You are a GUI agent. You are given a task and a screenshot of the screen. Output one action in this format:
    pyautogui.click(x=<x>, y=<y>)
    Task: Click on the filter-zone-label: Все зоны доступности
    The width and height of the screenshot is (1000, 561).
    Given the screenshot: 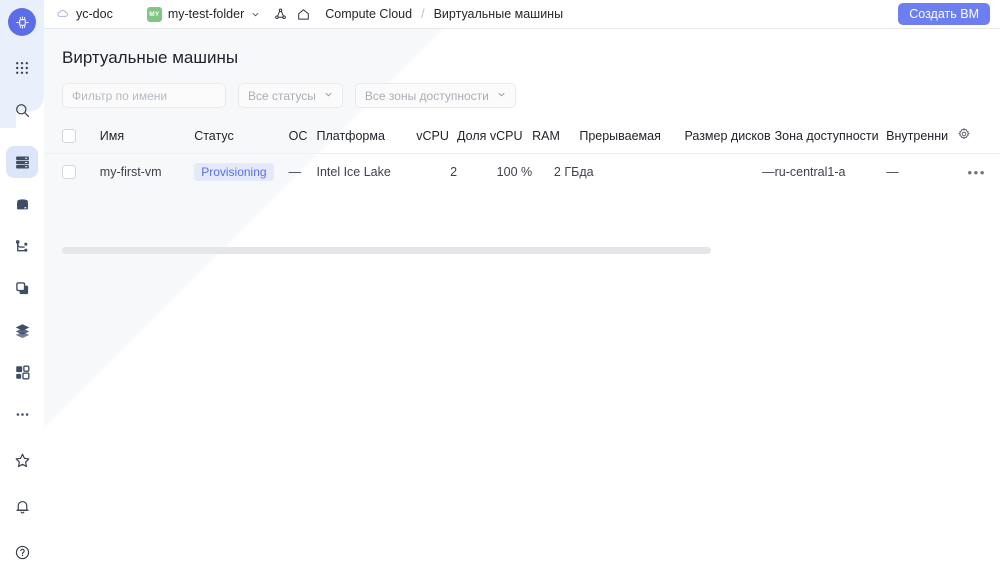 What is the action you would take?
    pyautogui.click(x=426, y=95)
    